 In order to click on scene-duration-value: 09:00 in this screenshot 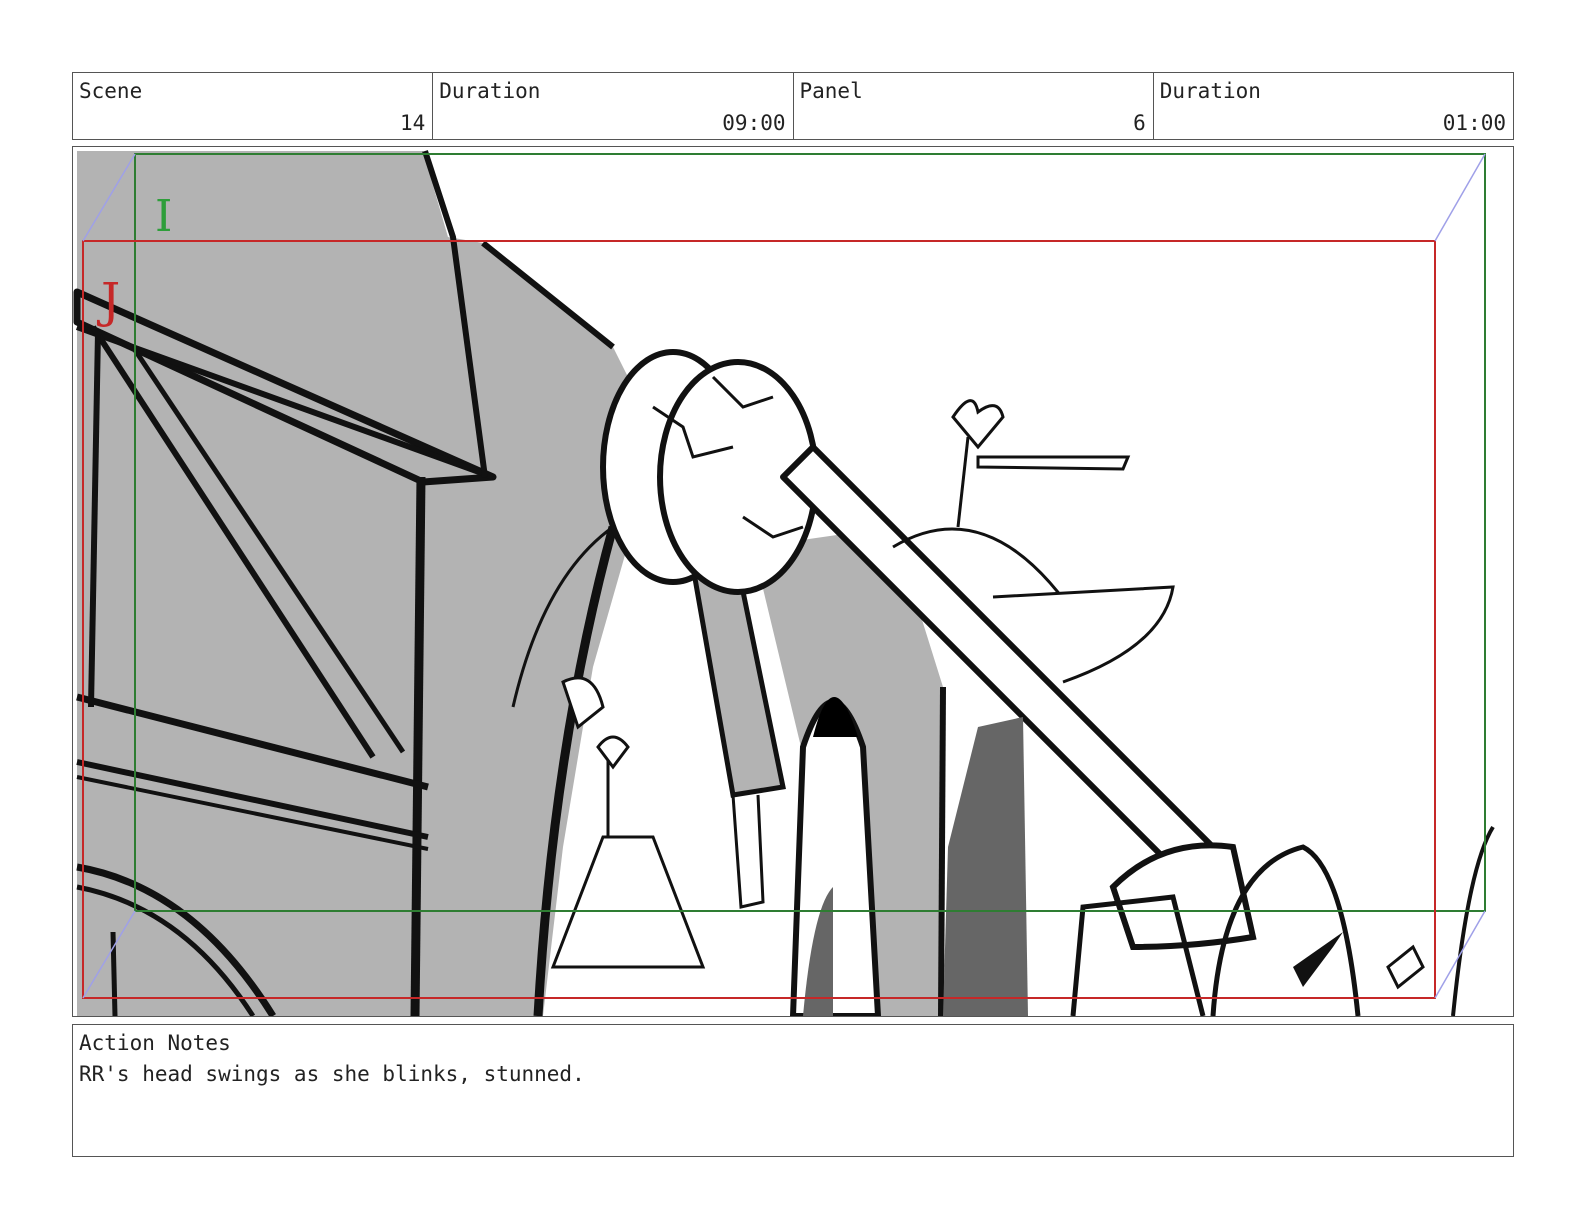, I will do `click(754, 123)`.